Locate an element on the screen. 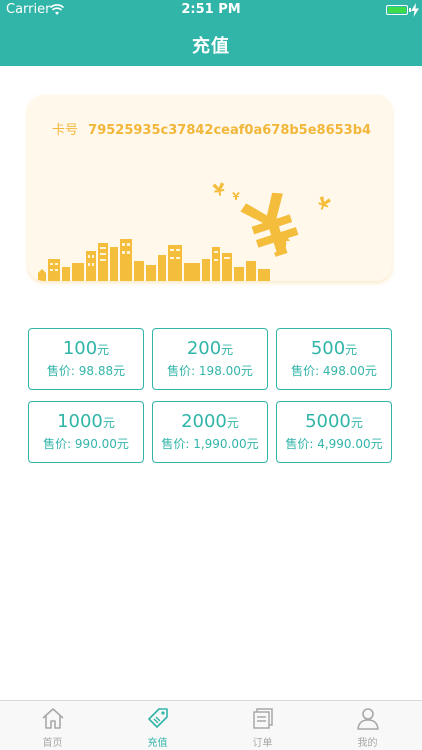 Image resolution: width=422 pixels, height=750 pixels. battery-icon is located at coordinates (397, 10).